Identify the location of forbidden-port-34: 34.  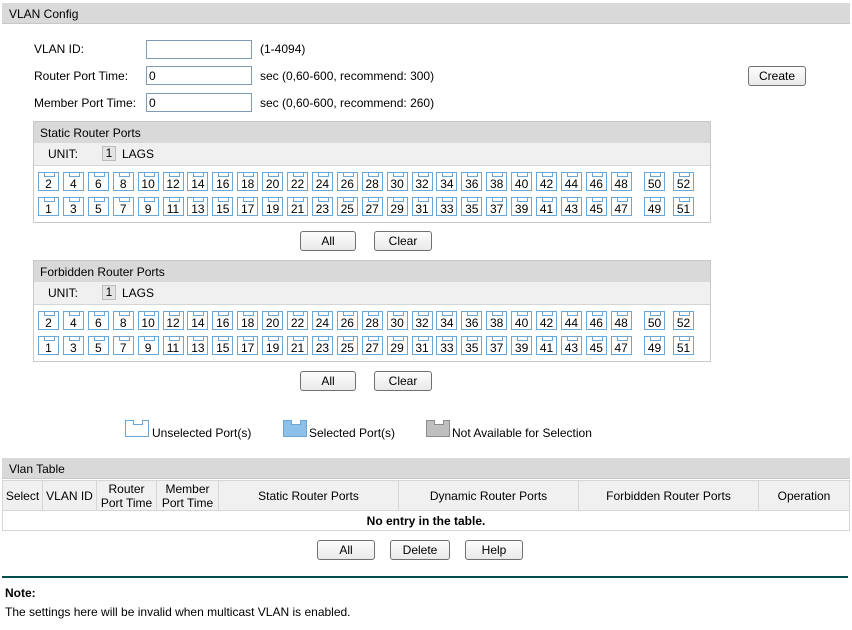
(447, 320).